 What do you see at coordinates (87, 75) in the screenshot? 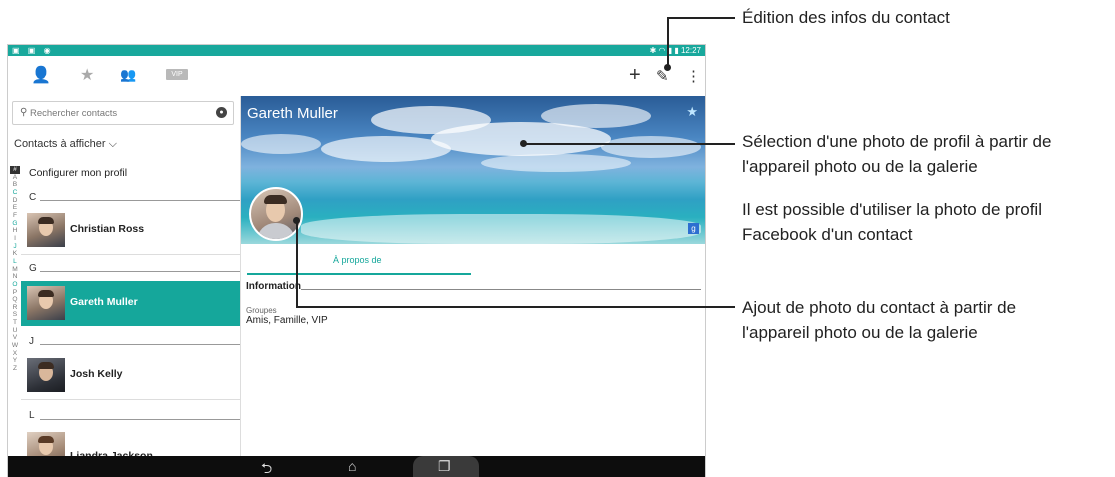
I see `favorites-tab-icon: ★` at bounding box center [87, 75].